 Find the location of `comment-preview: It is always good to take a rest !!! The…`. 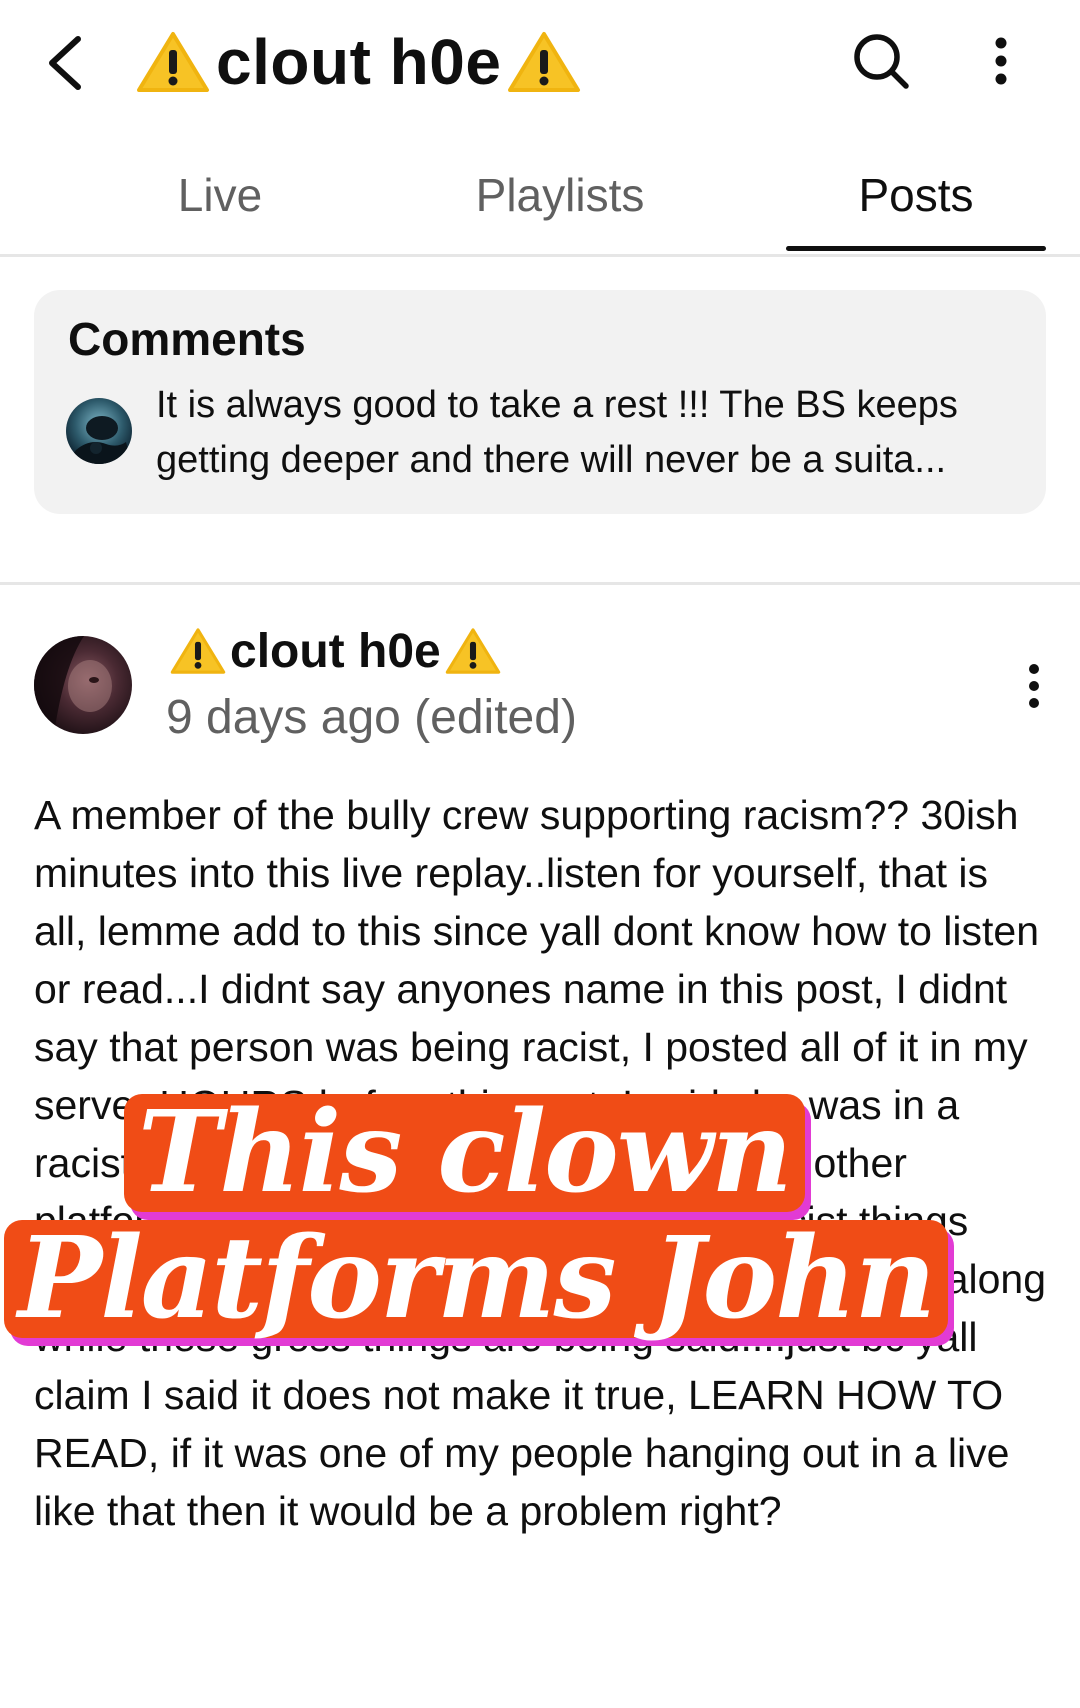

comment-preview: It is always good to take a rest !!! The… is located at coordinates (557, 432).